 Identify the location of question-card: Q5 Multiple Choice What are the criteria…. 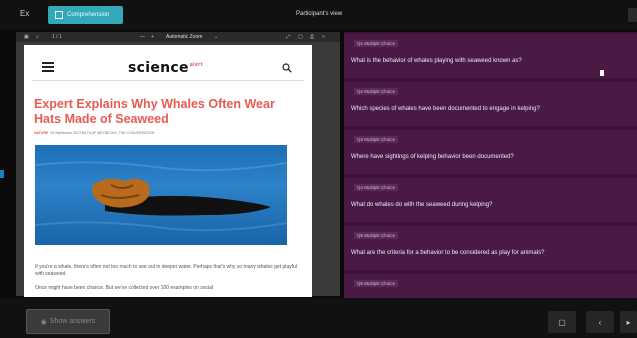
(490, 248).